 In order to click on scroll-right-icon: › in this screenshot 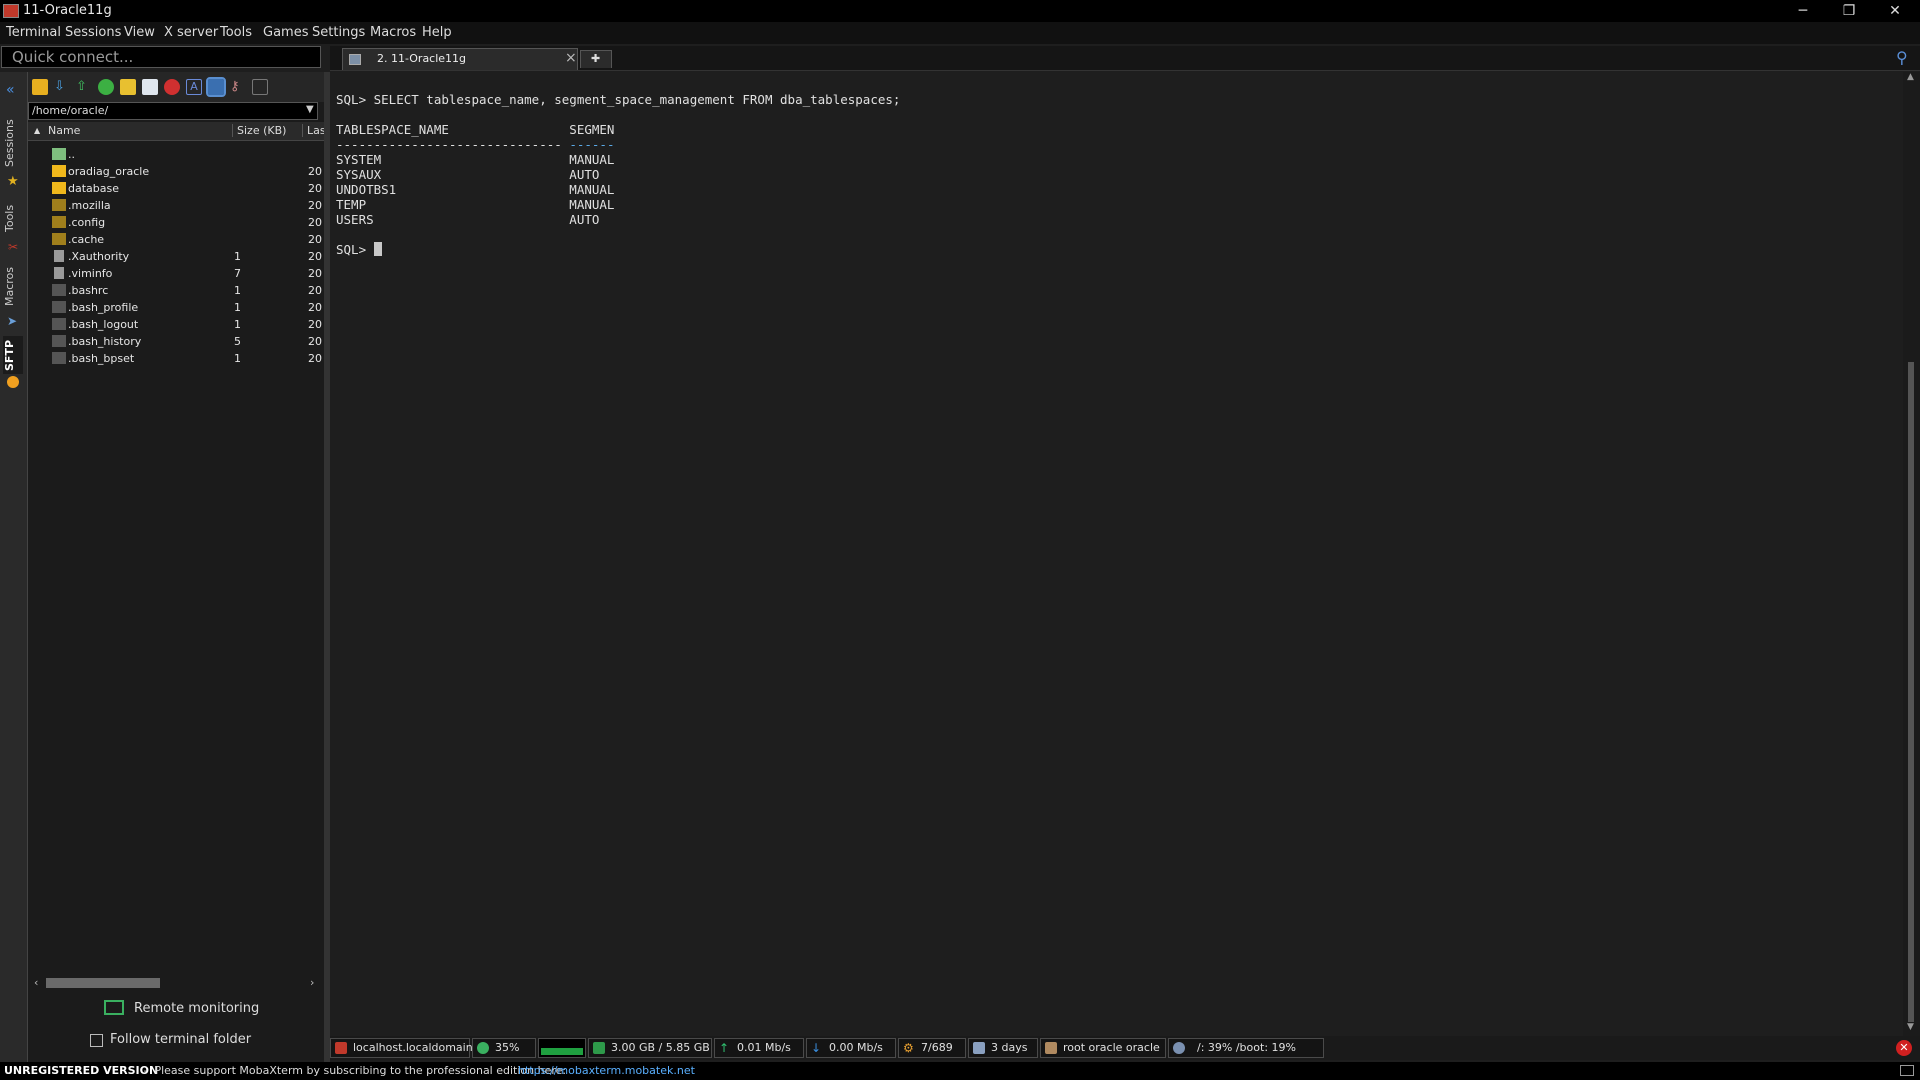, I will do `click(312, 982)`.